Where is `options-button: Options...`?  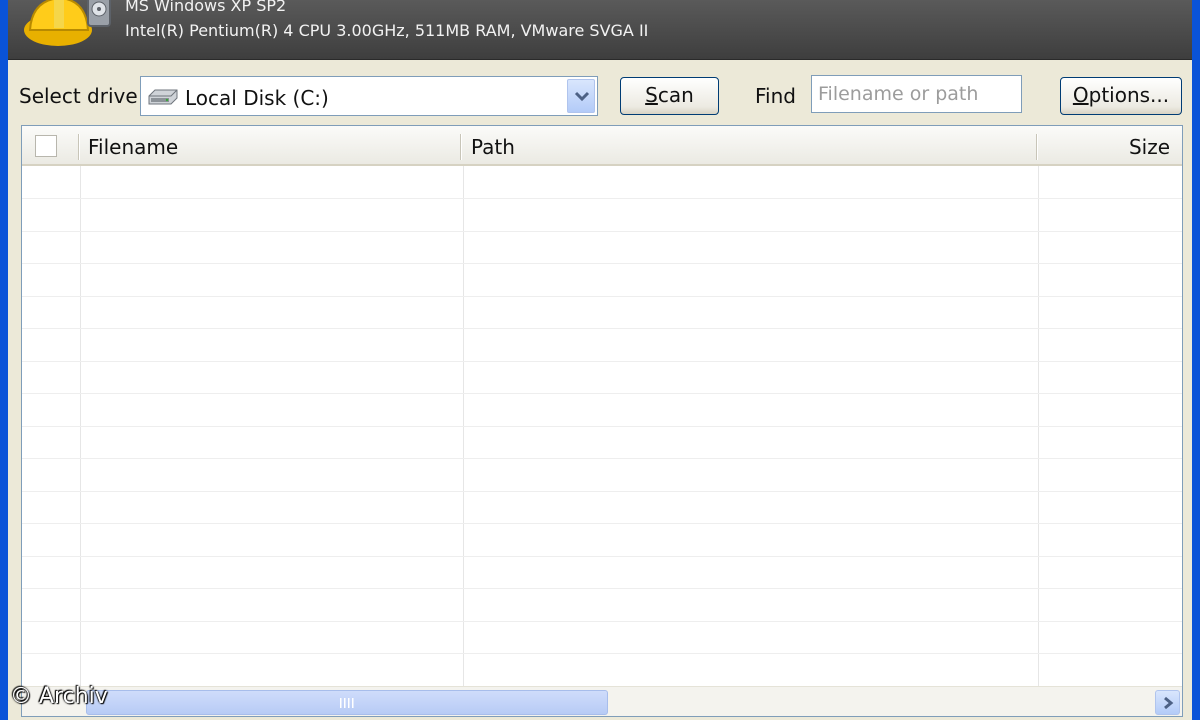
options-button: Options... is located at coordinates (1121, 96).